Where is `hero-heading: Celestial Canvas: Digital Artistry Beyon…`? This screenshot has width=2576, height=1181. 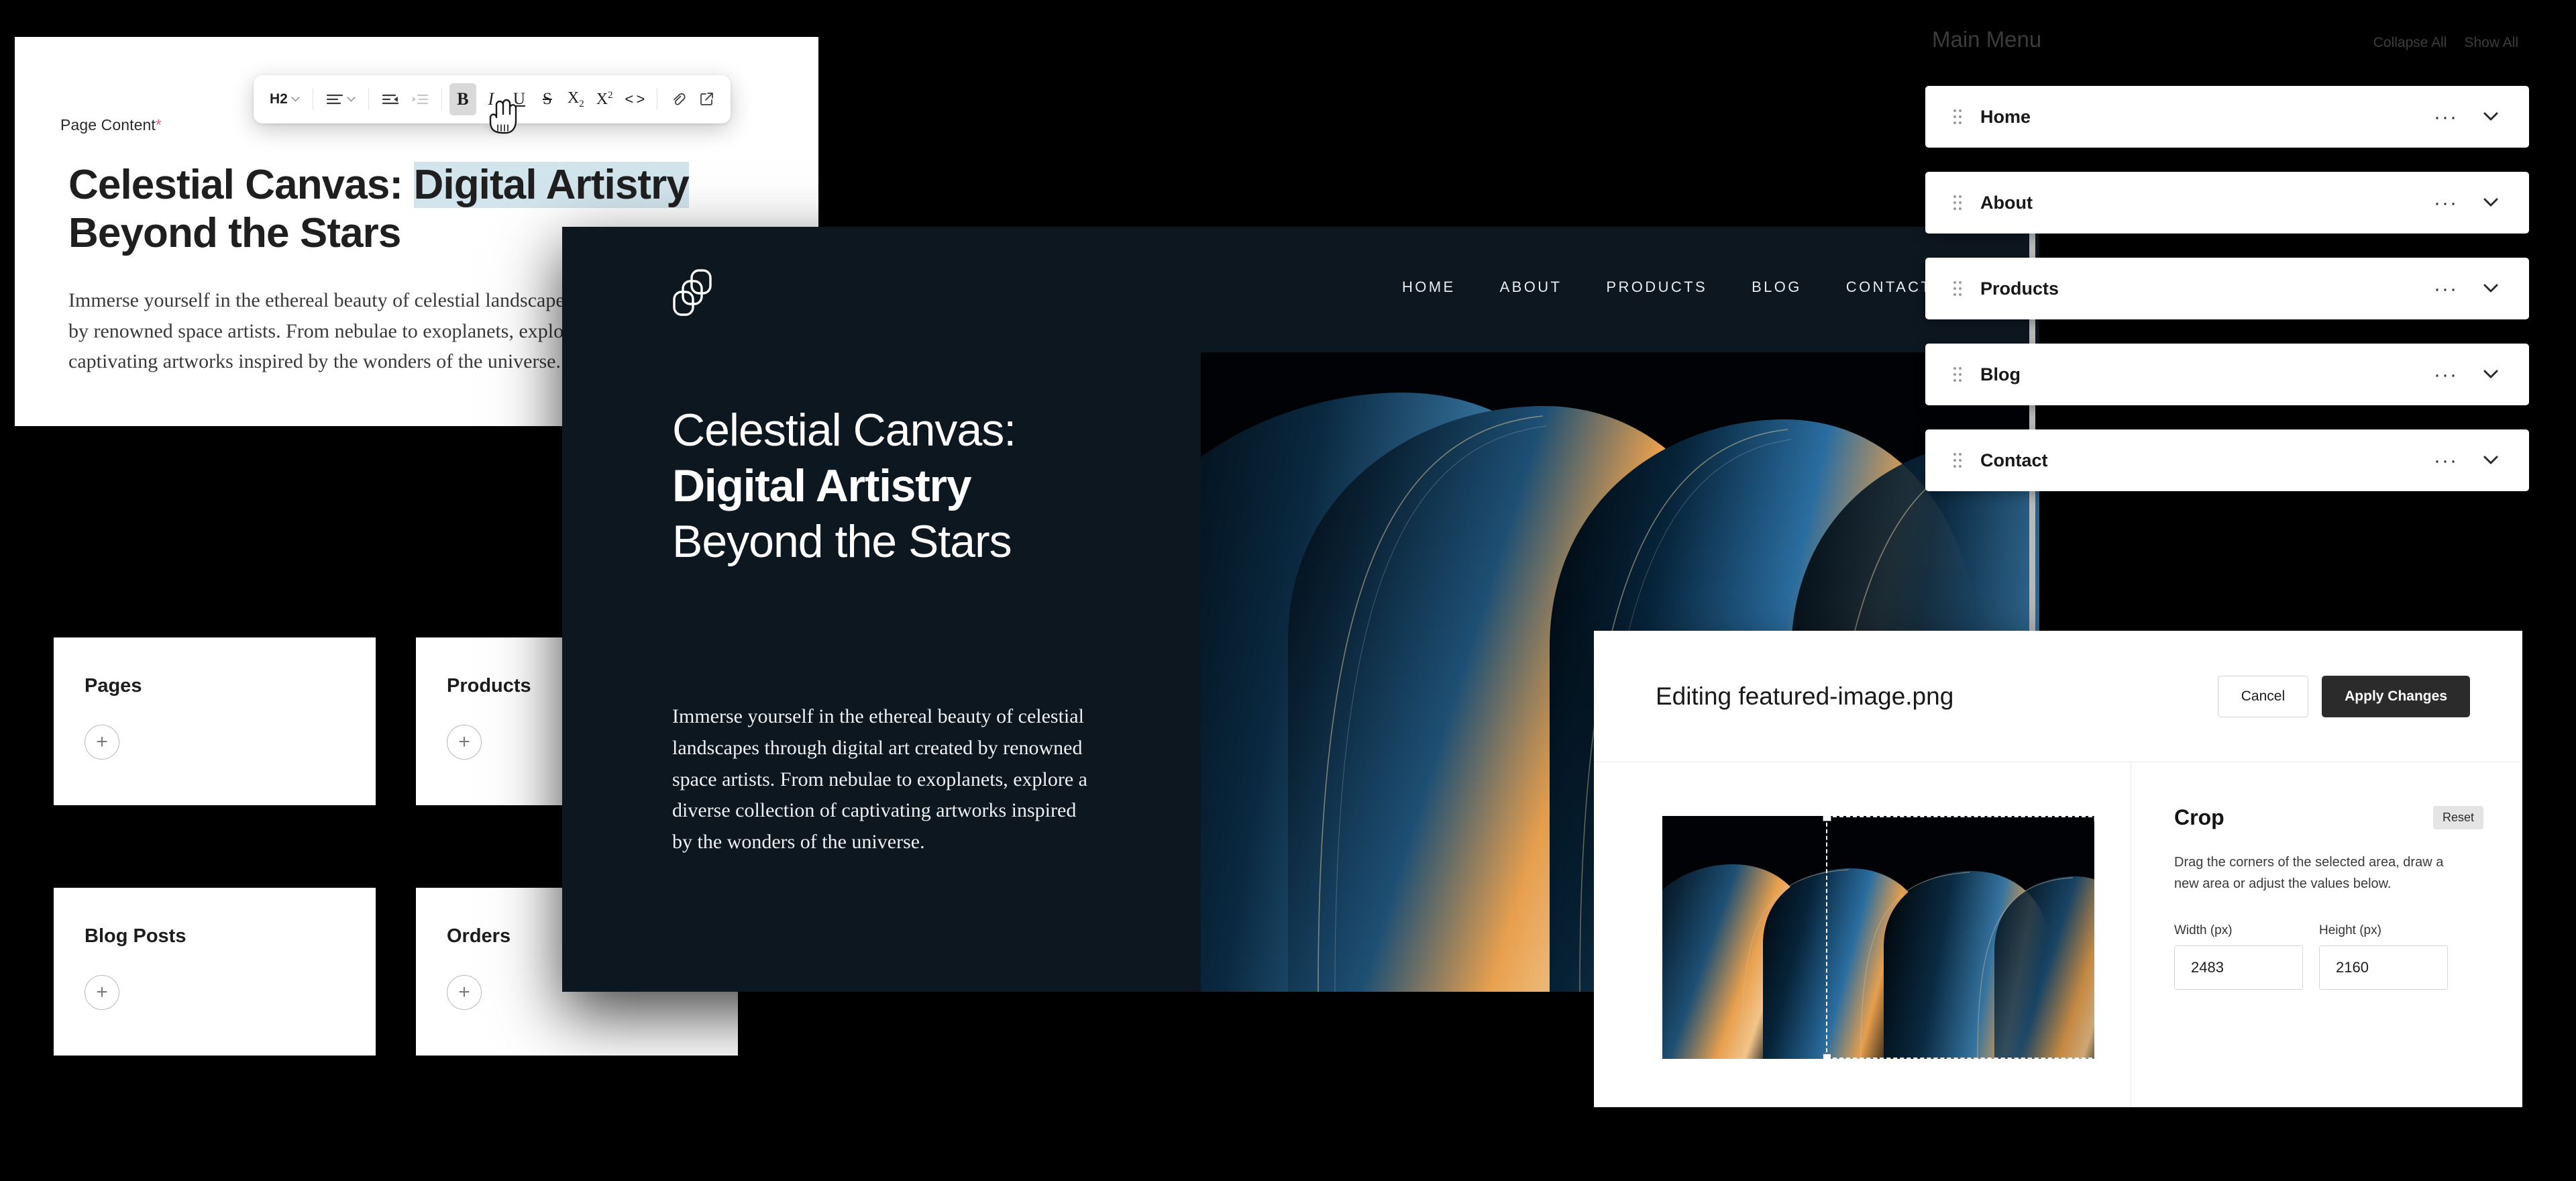
hero-heading: Celestial Canvas: Digital Artistry Beyon… is located at coordinates (900, 487).